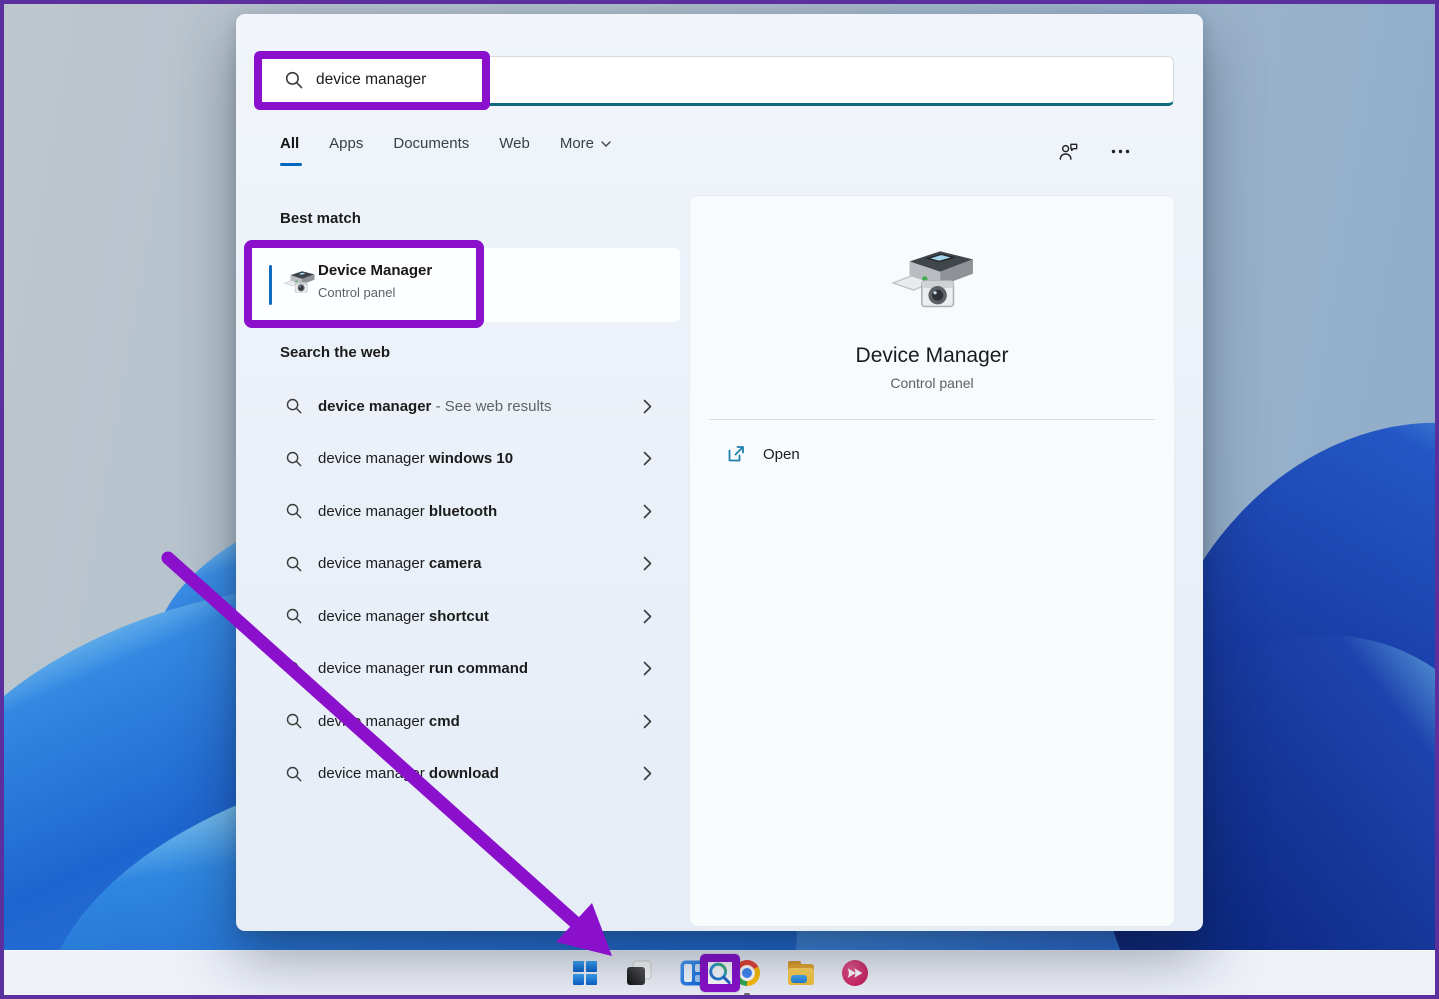 Image resolution: width=1439 pixels, height=999 pixels. I want to click on web-suggestion: device manager bluetooth, so click(468, 511).